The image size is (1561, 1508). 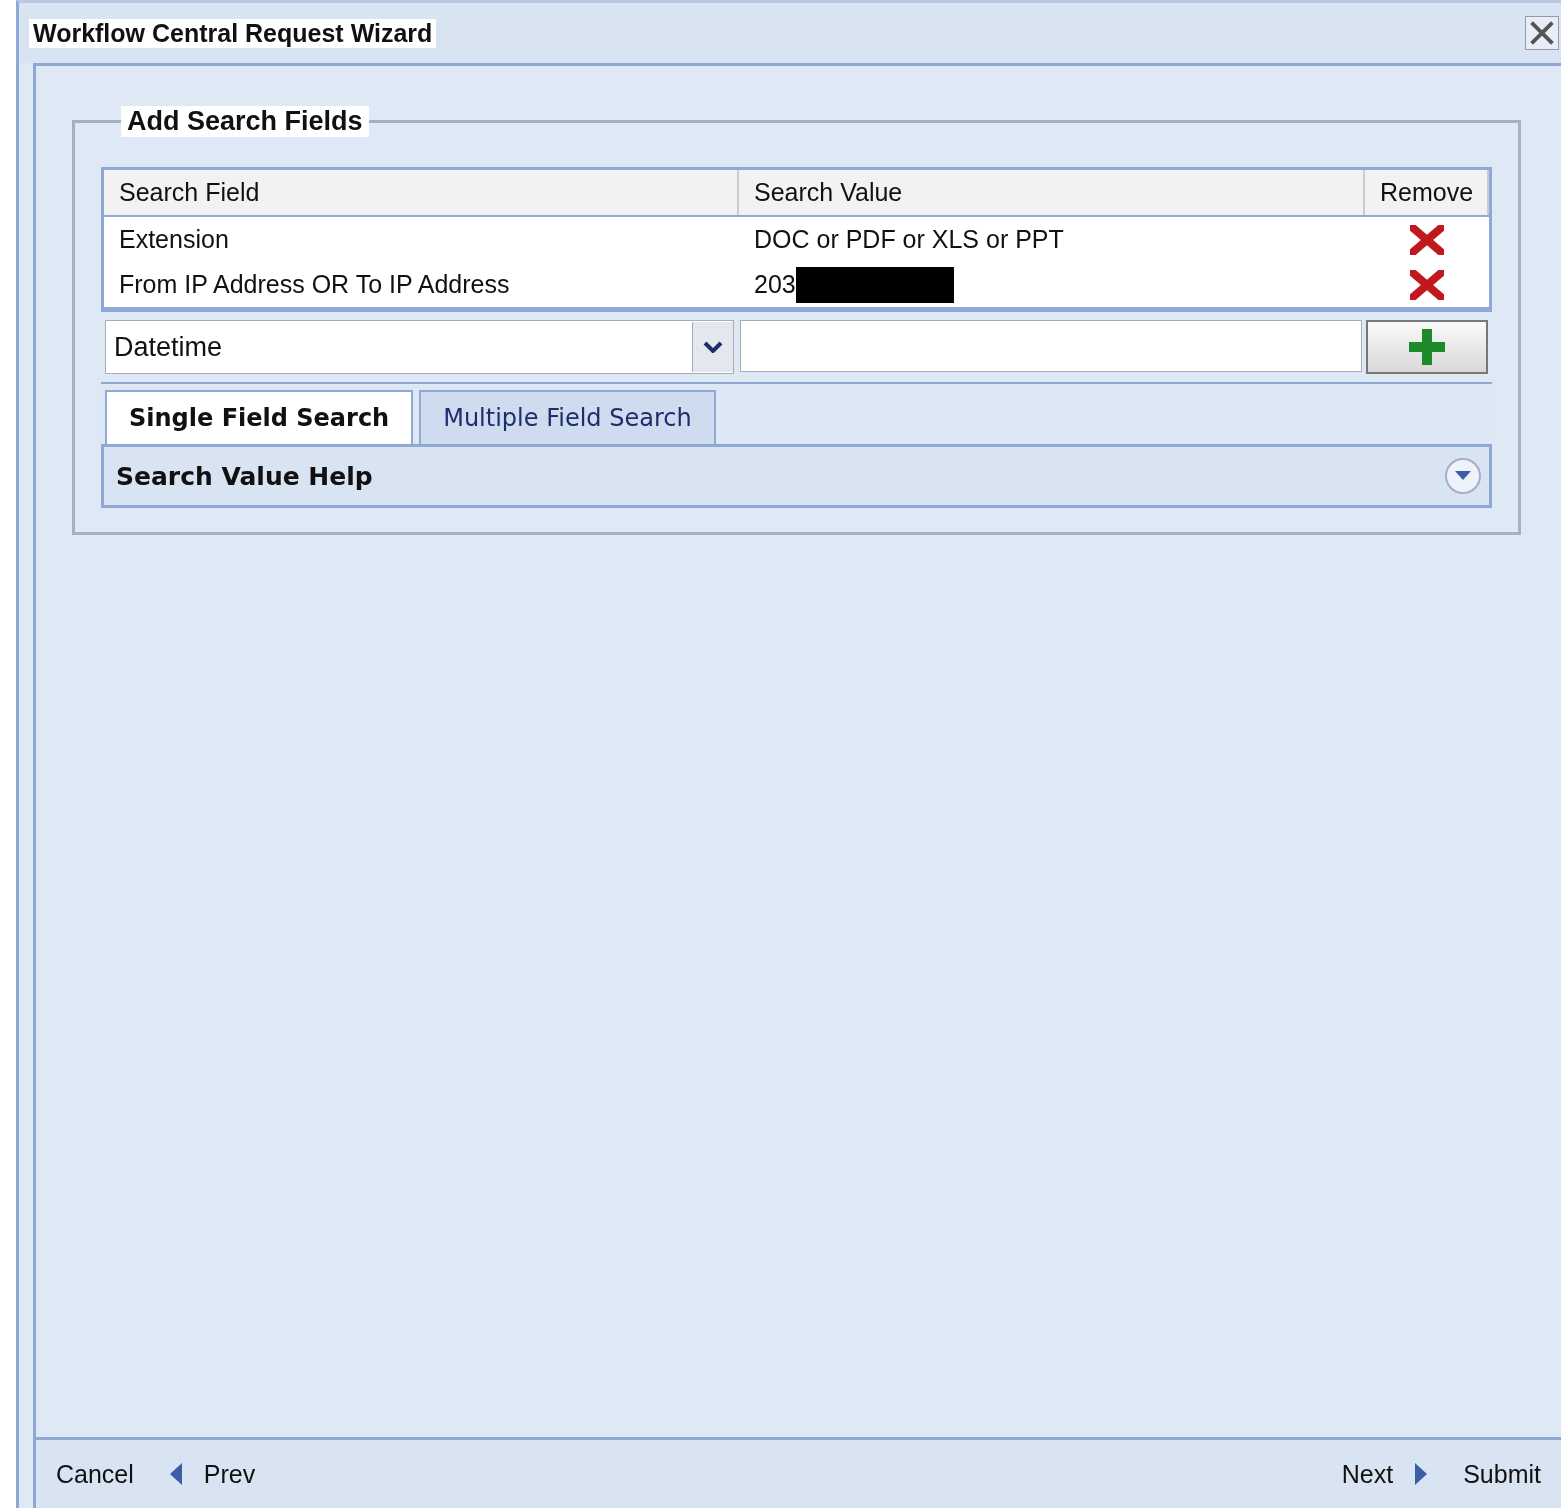 I want to click on table-cell: DOC or PDF or XLS or PPT, so click(x=909, y=239).